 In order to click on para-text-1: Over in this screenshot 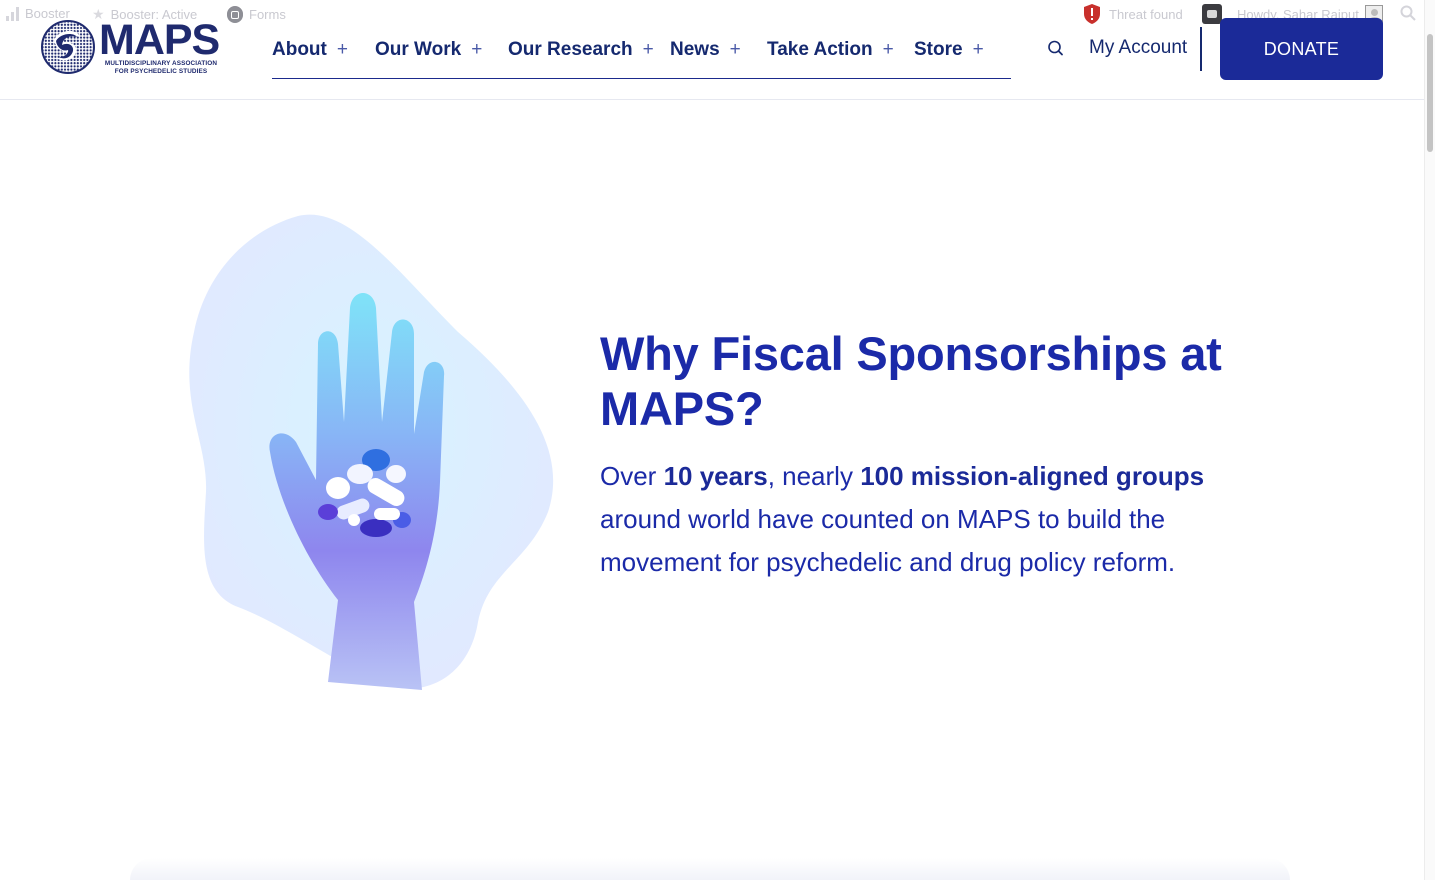, I will do `click(632, 476)`.